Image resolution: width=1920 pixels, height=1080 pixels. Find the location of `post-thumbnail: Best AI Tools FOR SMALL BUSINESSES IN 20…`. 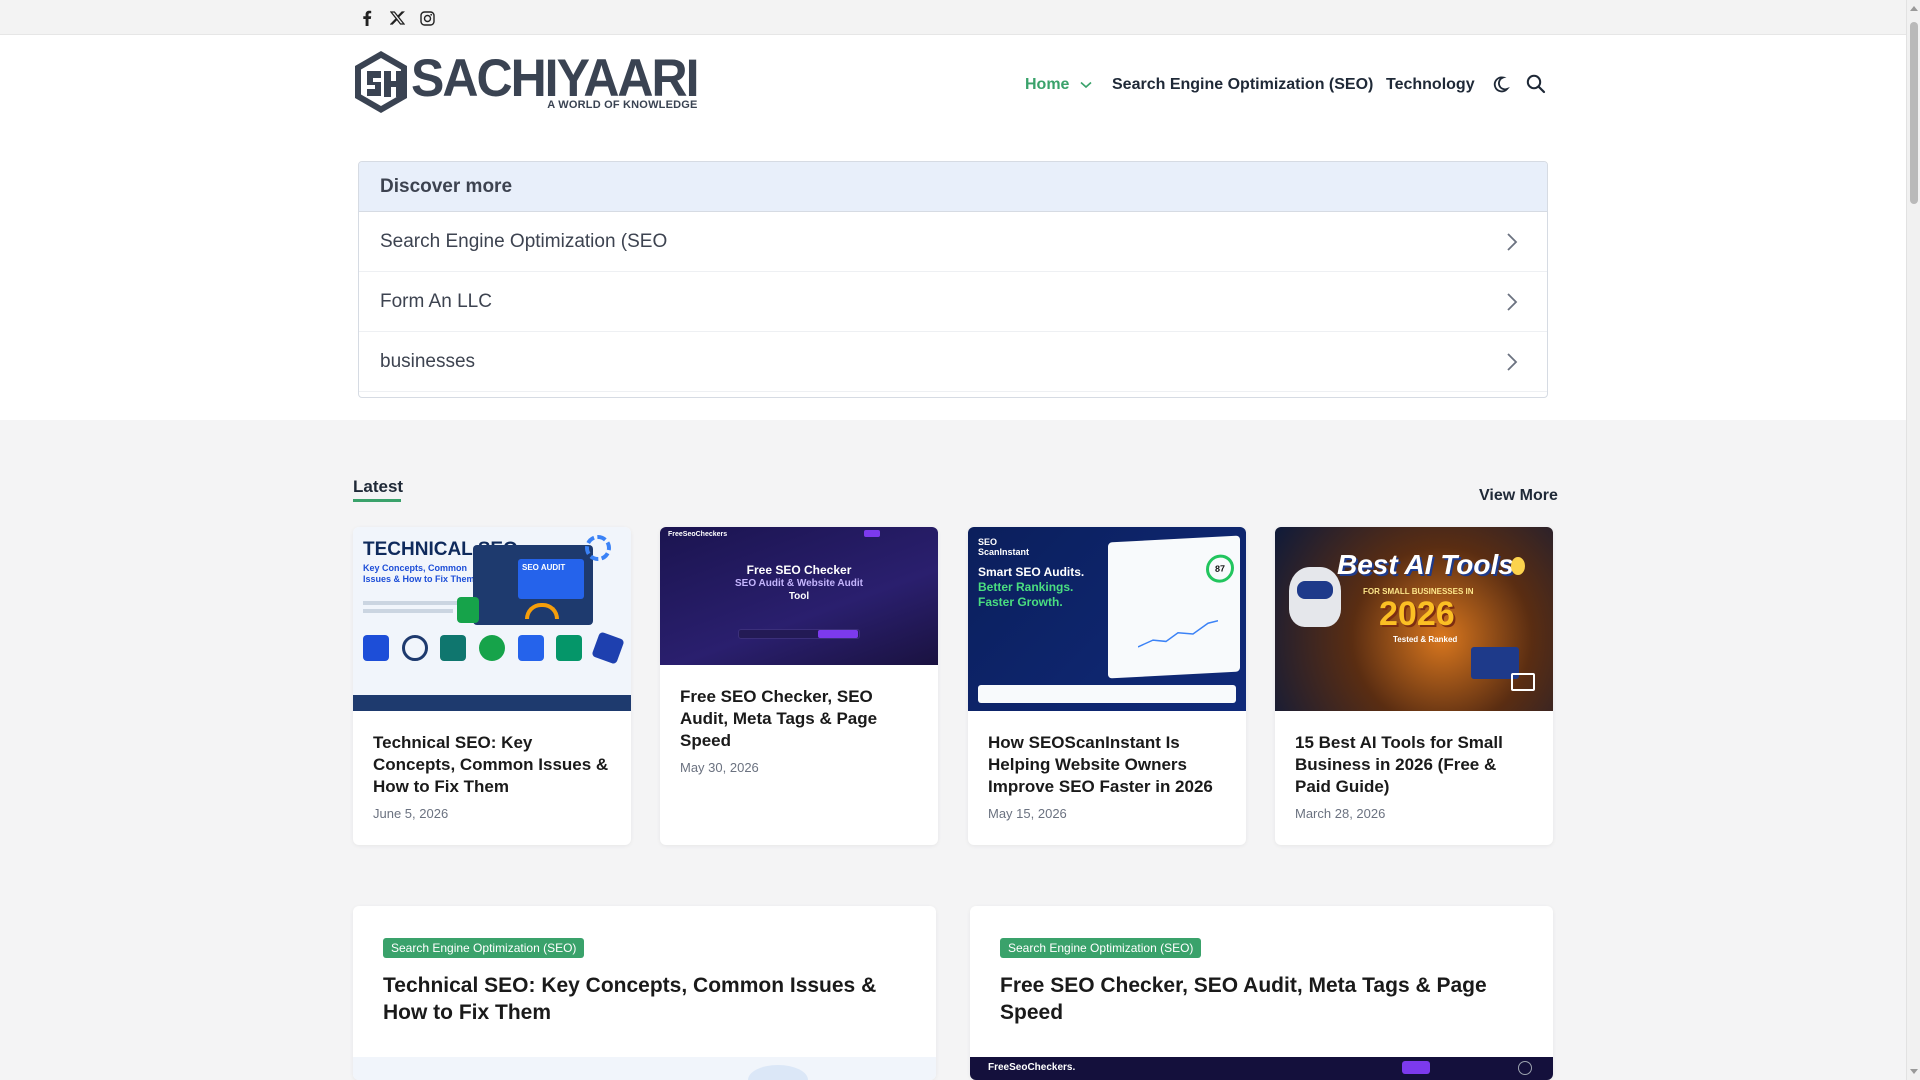

post-thumbnail: Best AI Tools FOR SMALL BUSINESSES IN 20… is located at coordinates (1414, 619).